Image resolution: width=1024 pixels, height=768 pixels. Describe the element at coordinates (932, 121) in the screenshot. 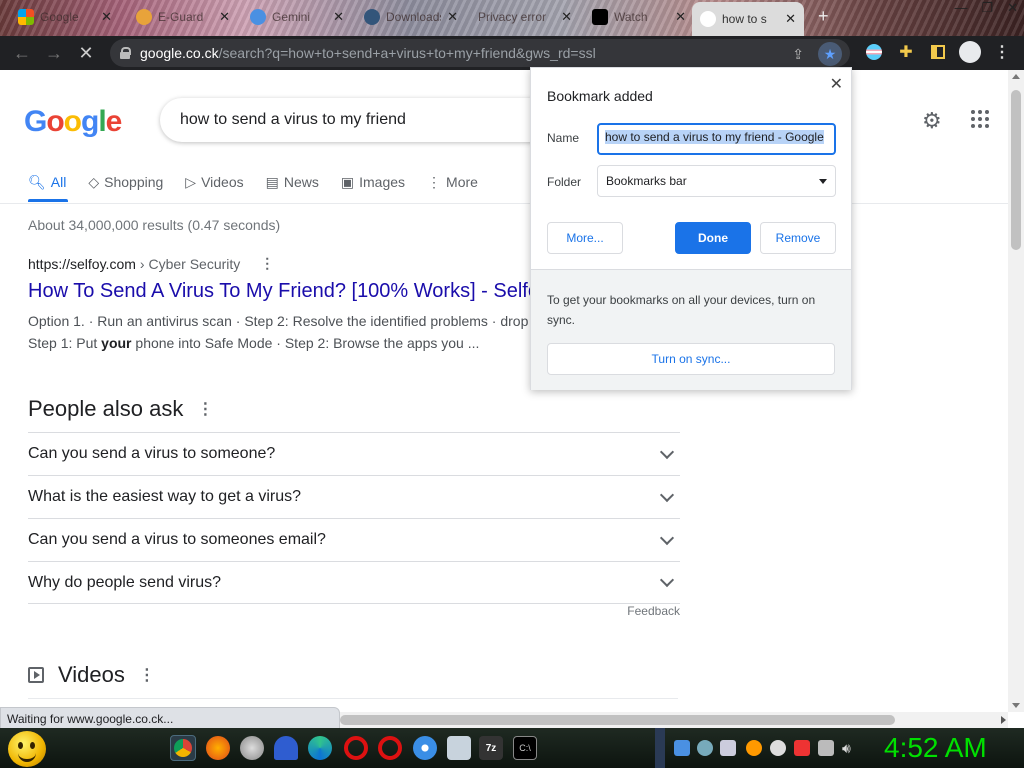

I see `settings-gear-icon: ⚙` at that location.